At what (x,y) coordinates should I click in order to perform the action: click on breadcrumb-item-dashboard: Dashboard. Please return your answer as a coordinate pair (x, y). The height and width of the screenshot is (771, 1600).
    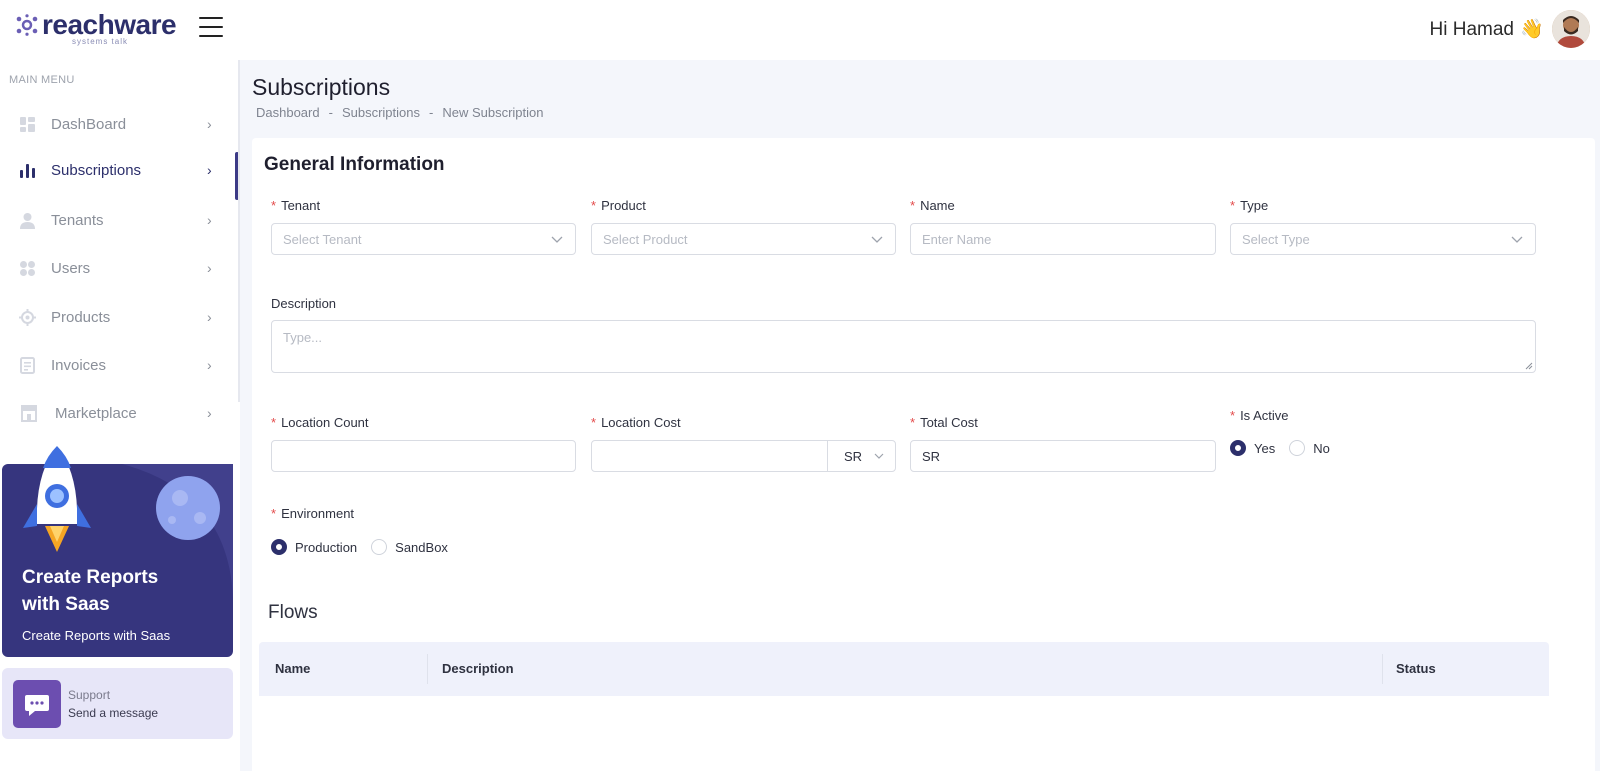
    Looking at the image, I should click on (288, 112).